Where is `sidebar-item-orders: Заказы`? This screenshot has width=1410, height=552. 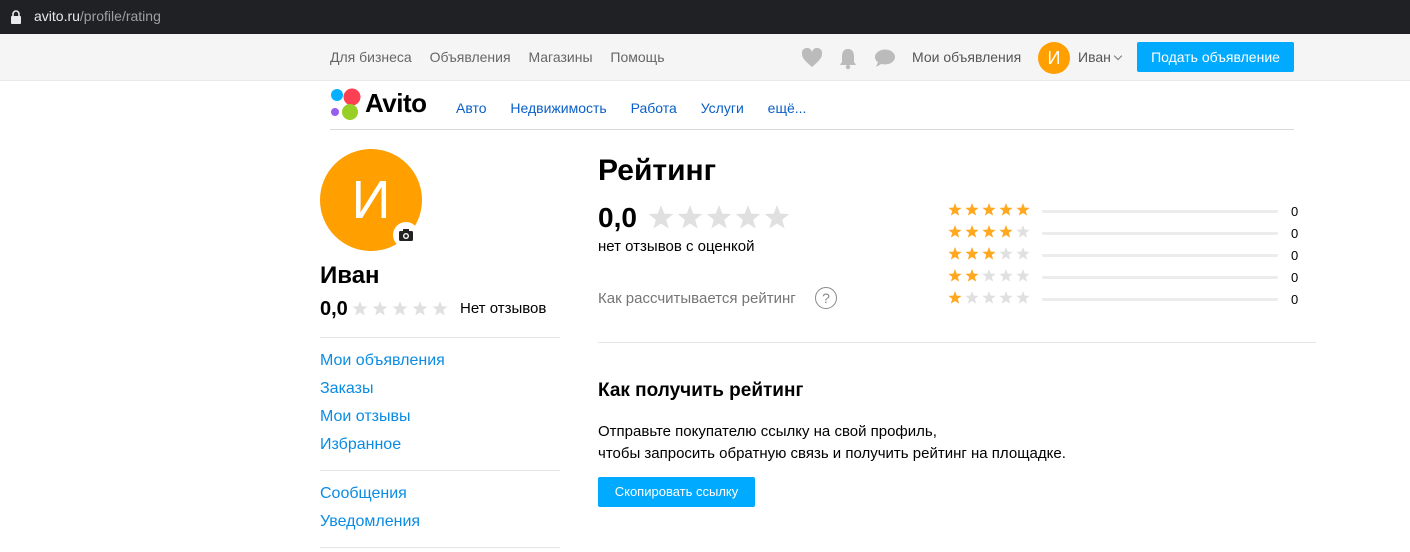
sidebar-item-orders: Заказы is located at coordinates (346, 389).